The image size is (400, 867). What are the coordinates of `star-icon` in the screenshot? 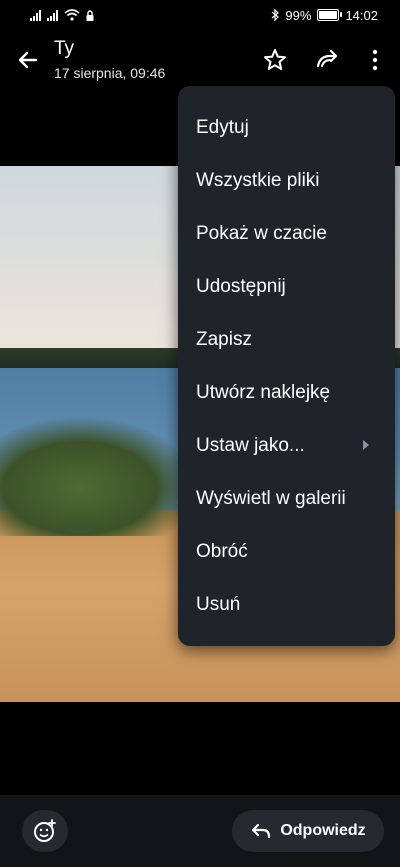 It's located at (275, 60).